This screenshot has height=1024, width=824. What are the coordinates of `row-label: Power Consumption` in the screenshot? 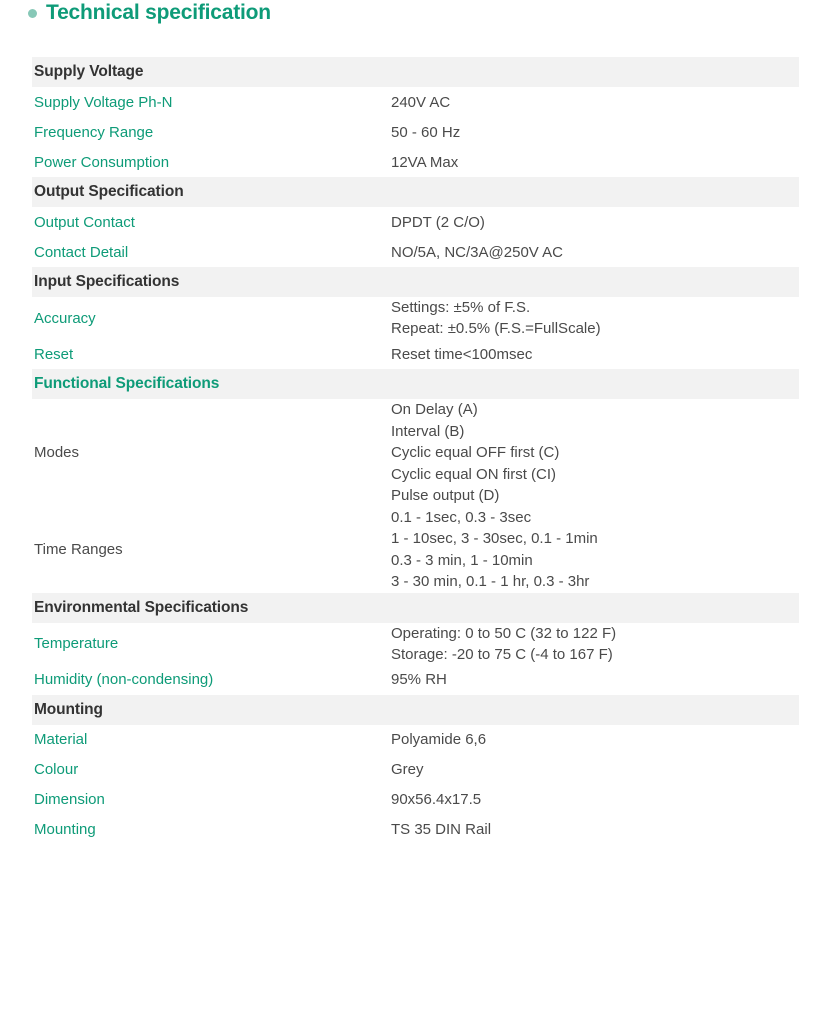 It's located at (102, 162).